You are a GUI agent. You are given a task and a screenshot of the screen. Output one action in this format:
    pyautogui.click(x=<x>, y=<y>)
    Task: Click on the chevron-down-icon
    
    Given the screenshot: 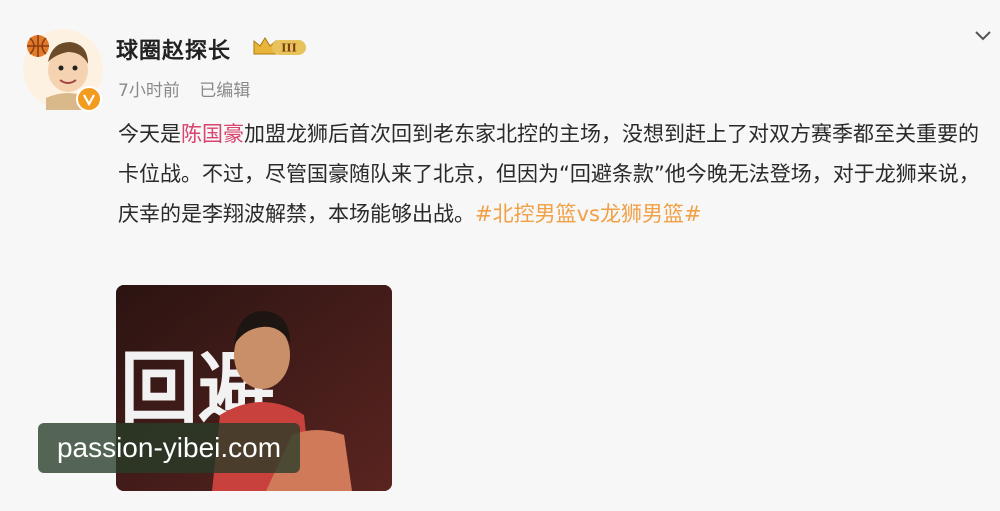 What is the action you would take?
    pyautogui.click(x=983, y=35)
    